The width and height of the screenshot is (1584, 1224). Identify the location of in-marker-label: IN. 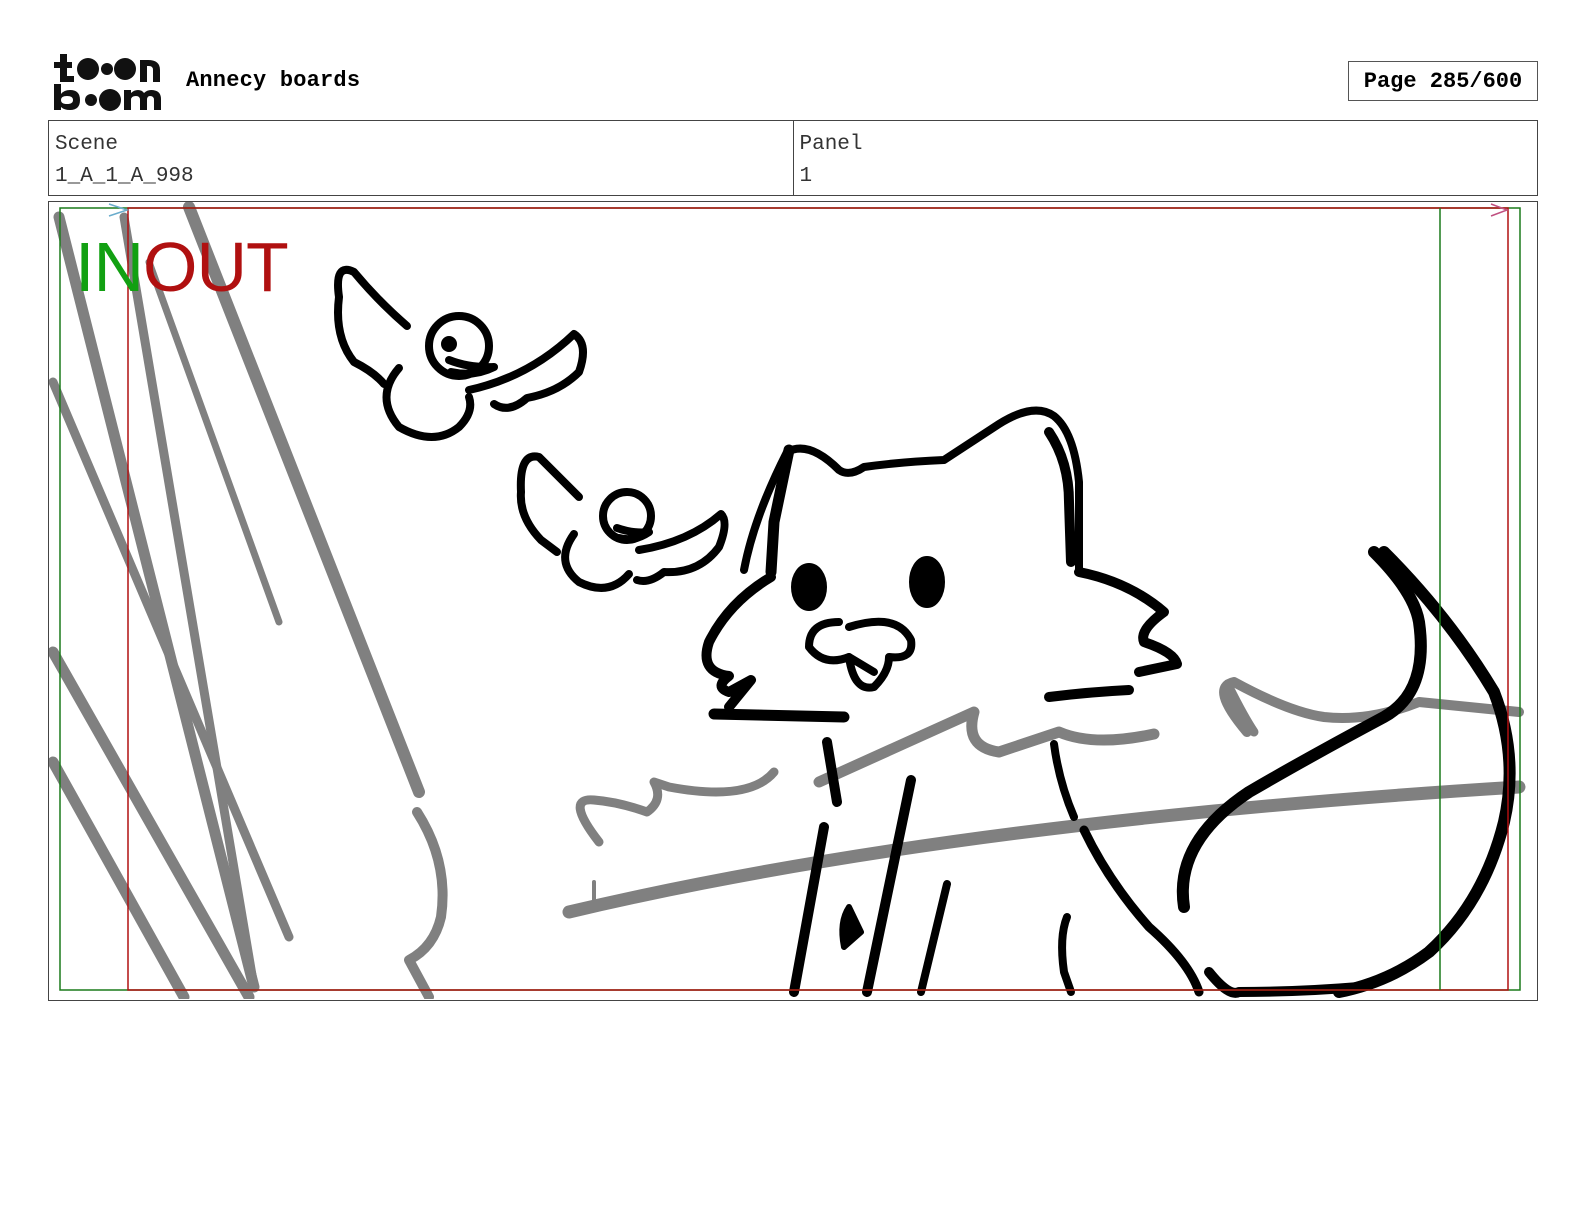
(109, 267).